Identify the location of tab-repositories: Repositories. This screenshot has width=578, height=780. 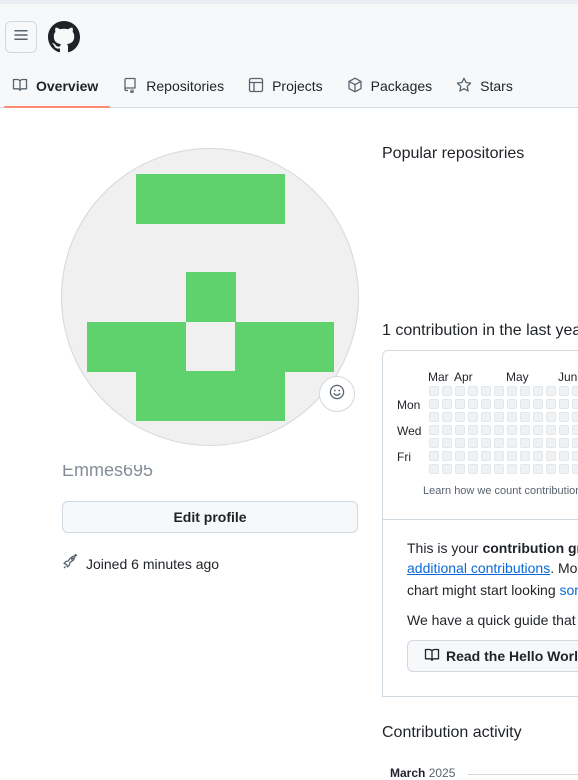
(173, 86).